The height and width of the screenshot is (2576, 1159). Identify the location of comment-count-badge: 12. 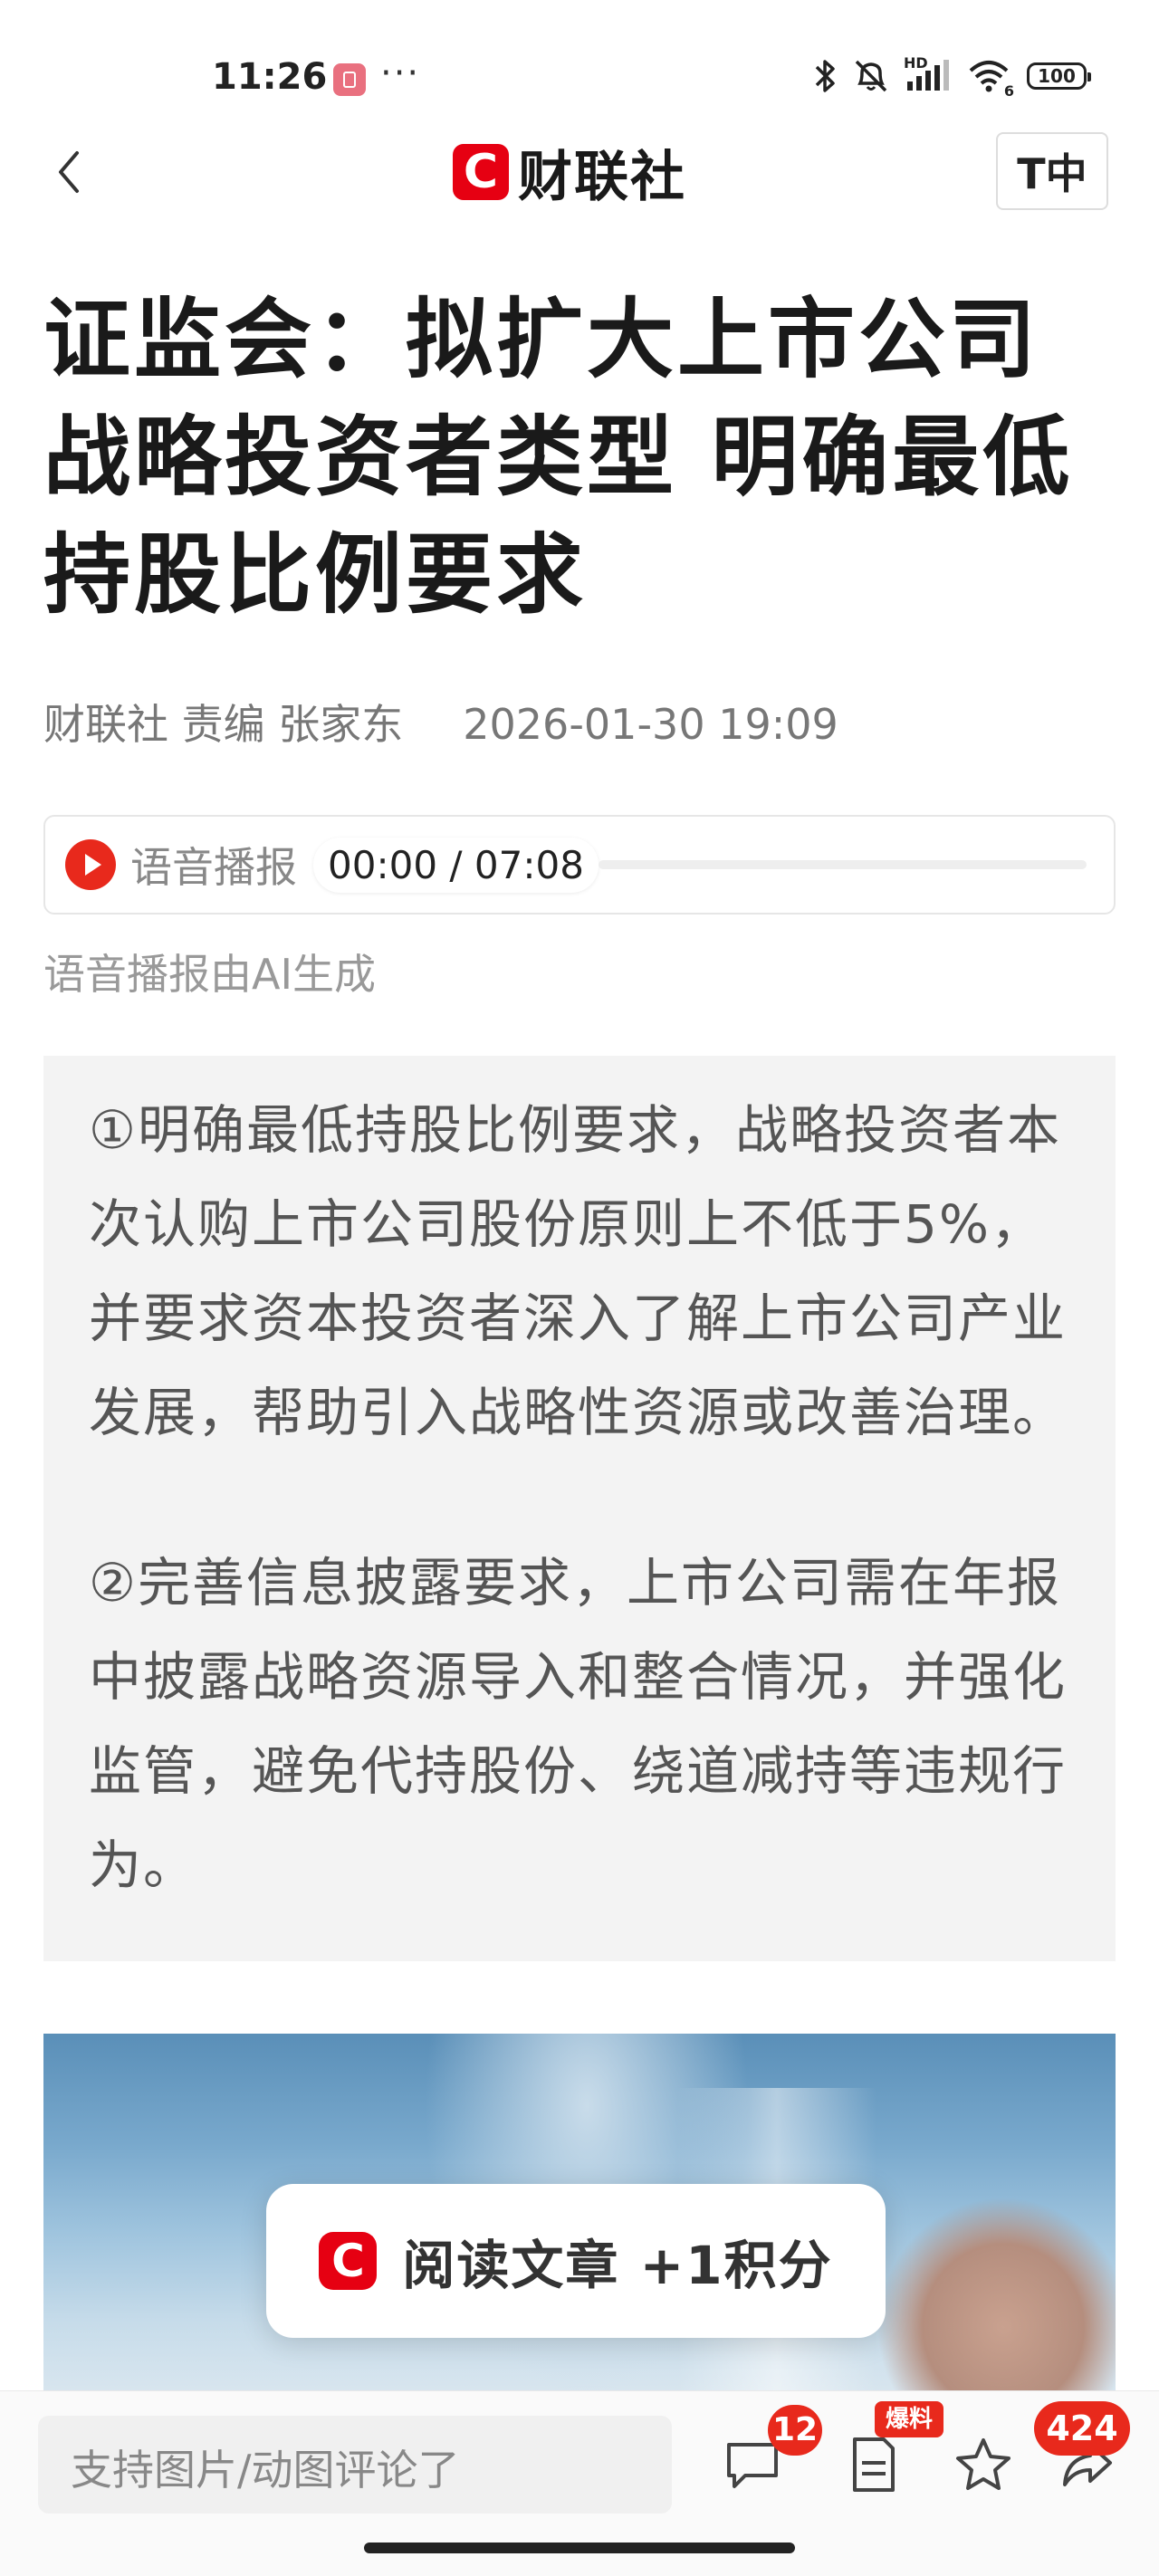
(795, 2430).